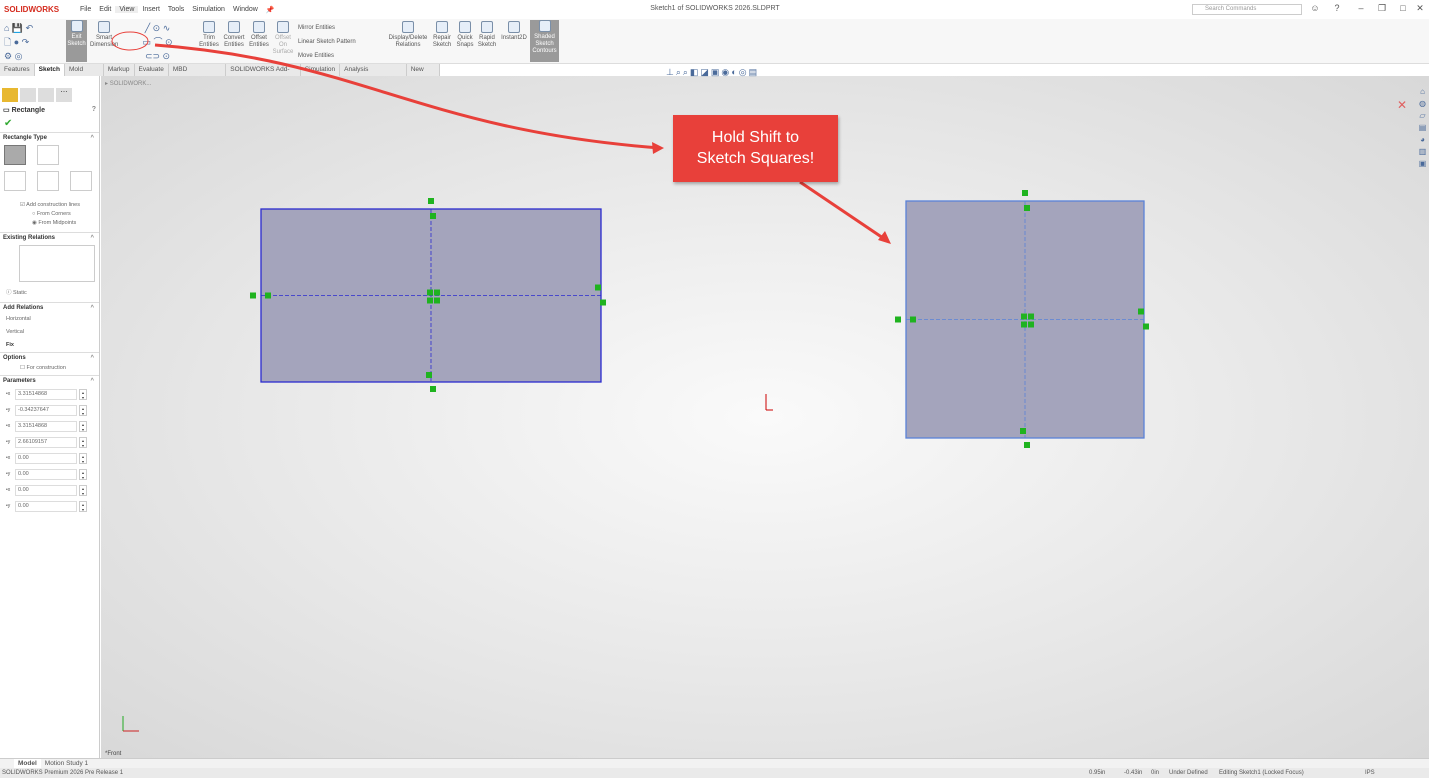  Describe the element at coordinates (52, 332) in the screenshot. I see `vertical-relation: Vertical` at that location.